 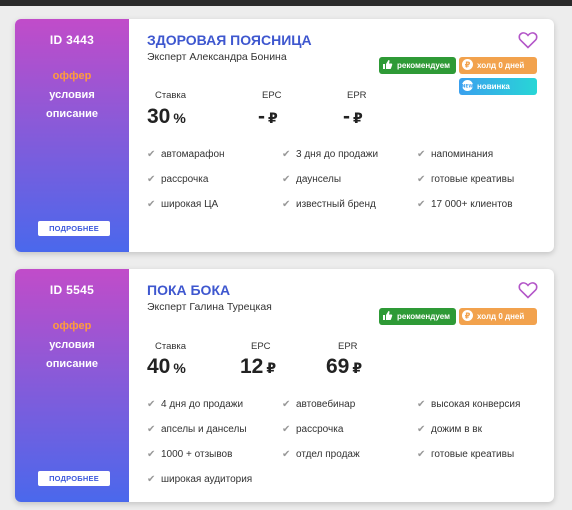 I want to click on expert-name: Эксперт Александра Бонина, so click(x=217, y=57).